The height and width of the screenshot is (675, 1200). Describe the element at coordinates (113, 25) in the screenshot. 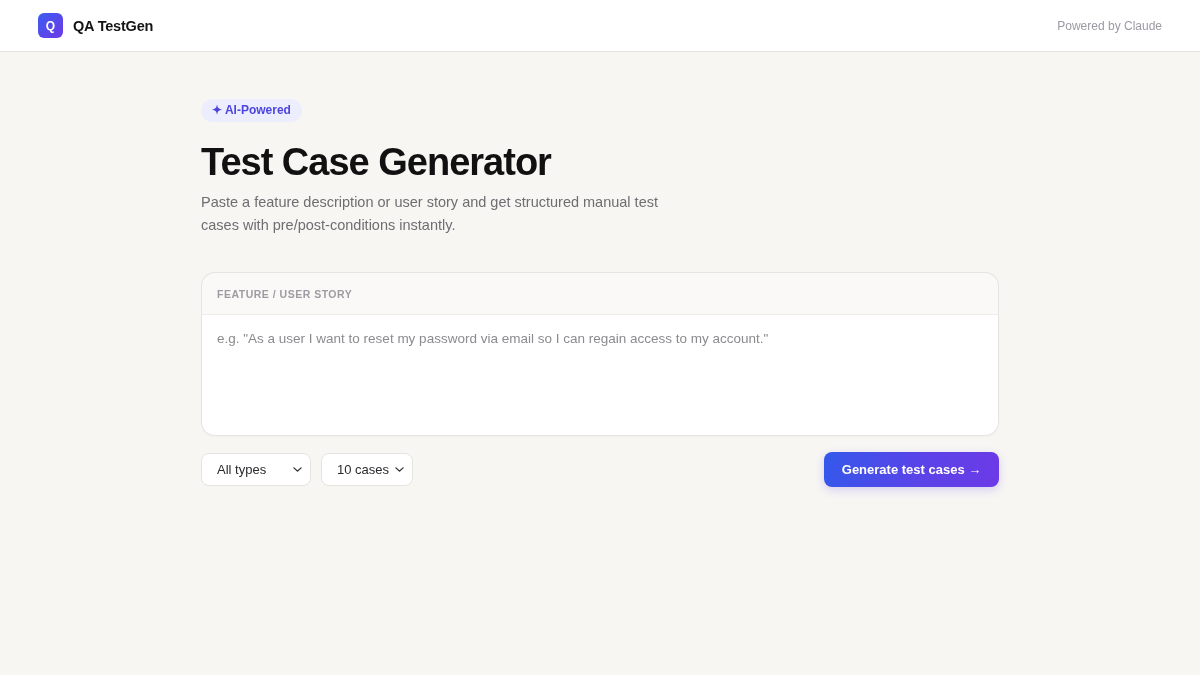

I see `app-name: QA TestGen` at that location.